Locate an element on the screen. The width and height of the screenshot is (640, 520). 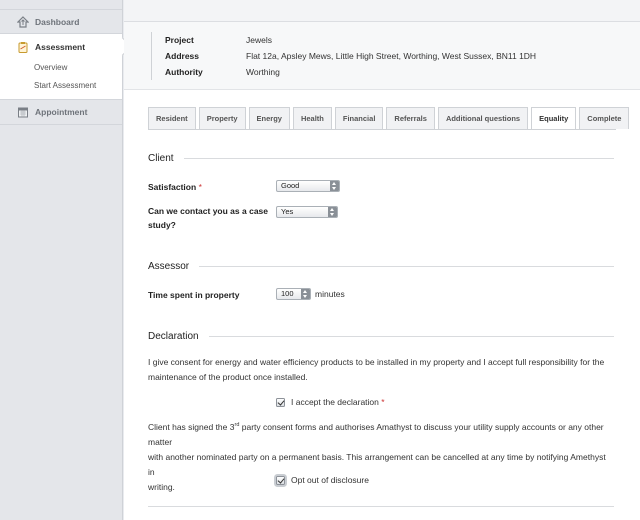
section-declaration-title: Declaration is located at coordinates (381, 336).